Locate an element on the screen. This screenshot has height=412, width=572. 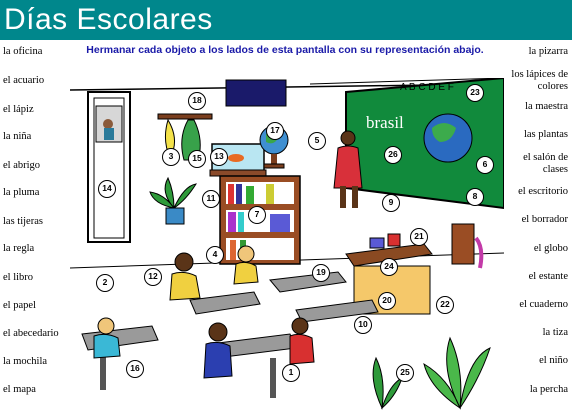
hotspot-8: 8 is located at coordinates (475, 197).